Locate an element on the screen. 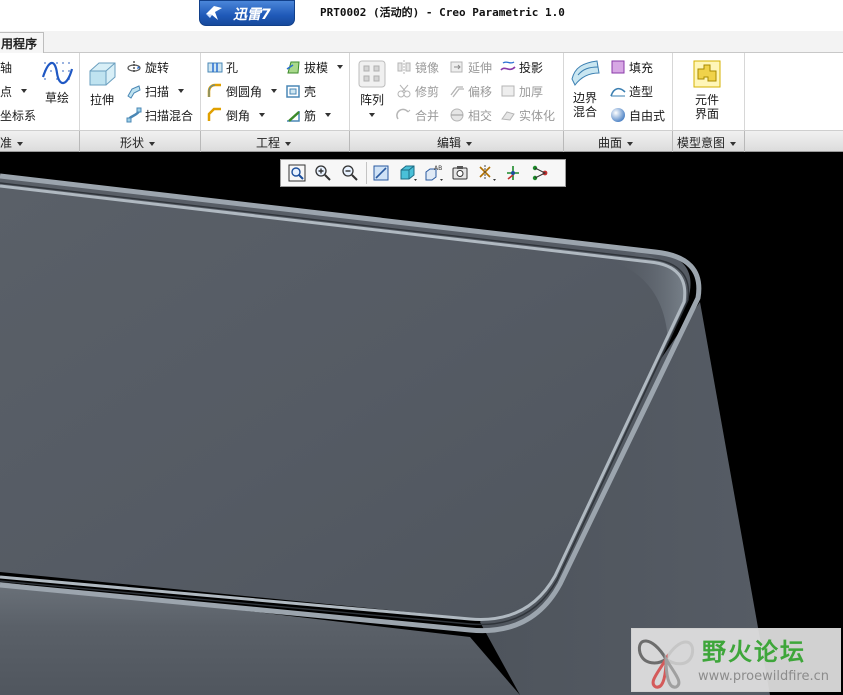 This screenshot has height=695, width=843. zoom-out-icon is located at coordinates (350, 173).